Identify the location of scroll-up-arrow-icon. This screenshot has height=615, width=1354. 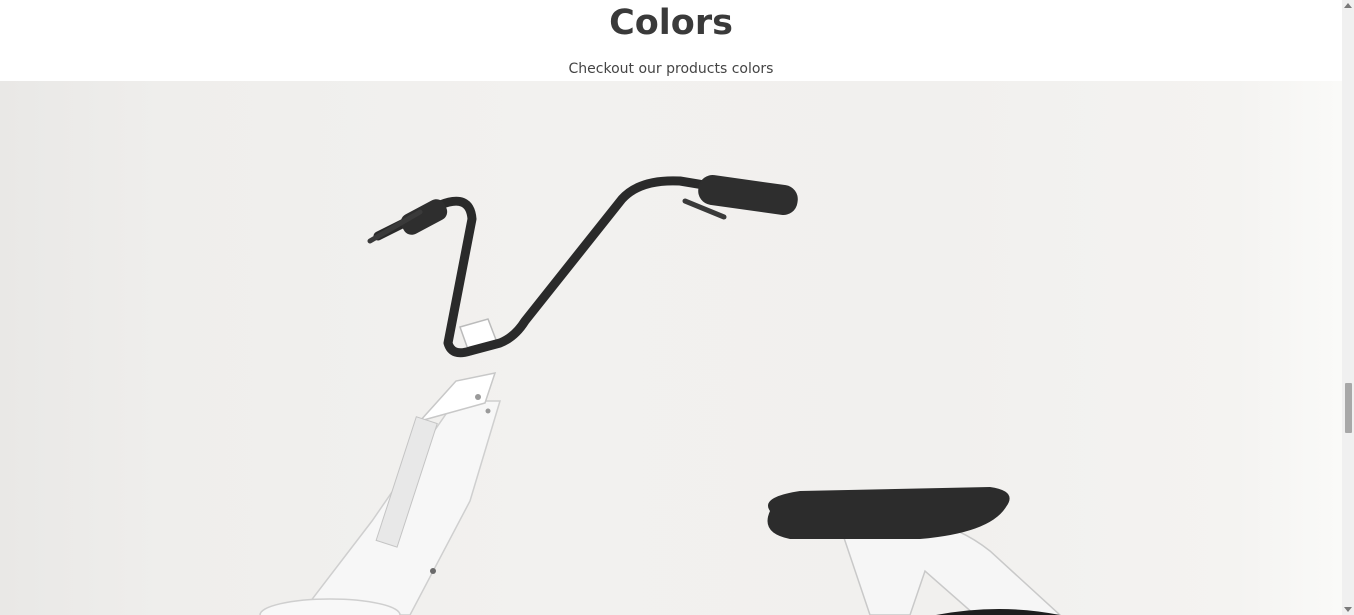
(1348, 5).